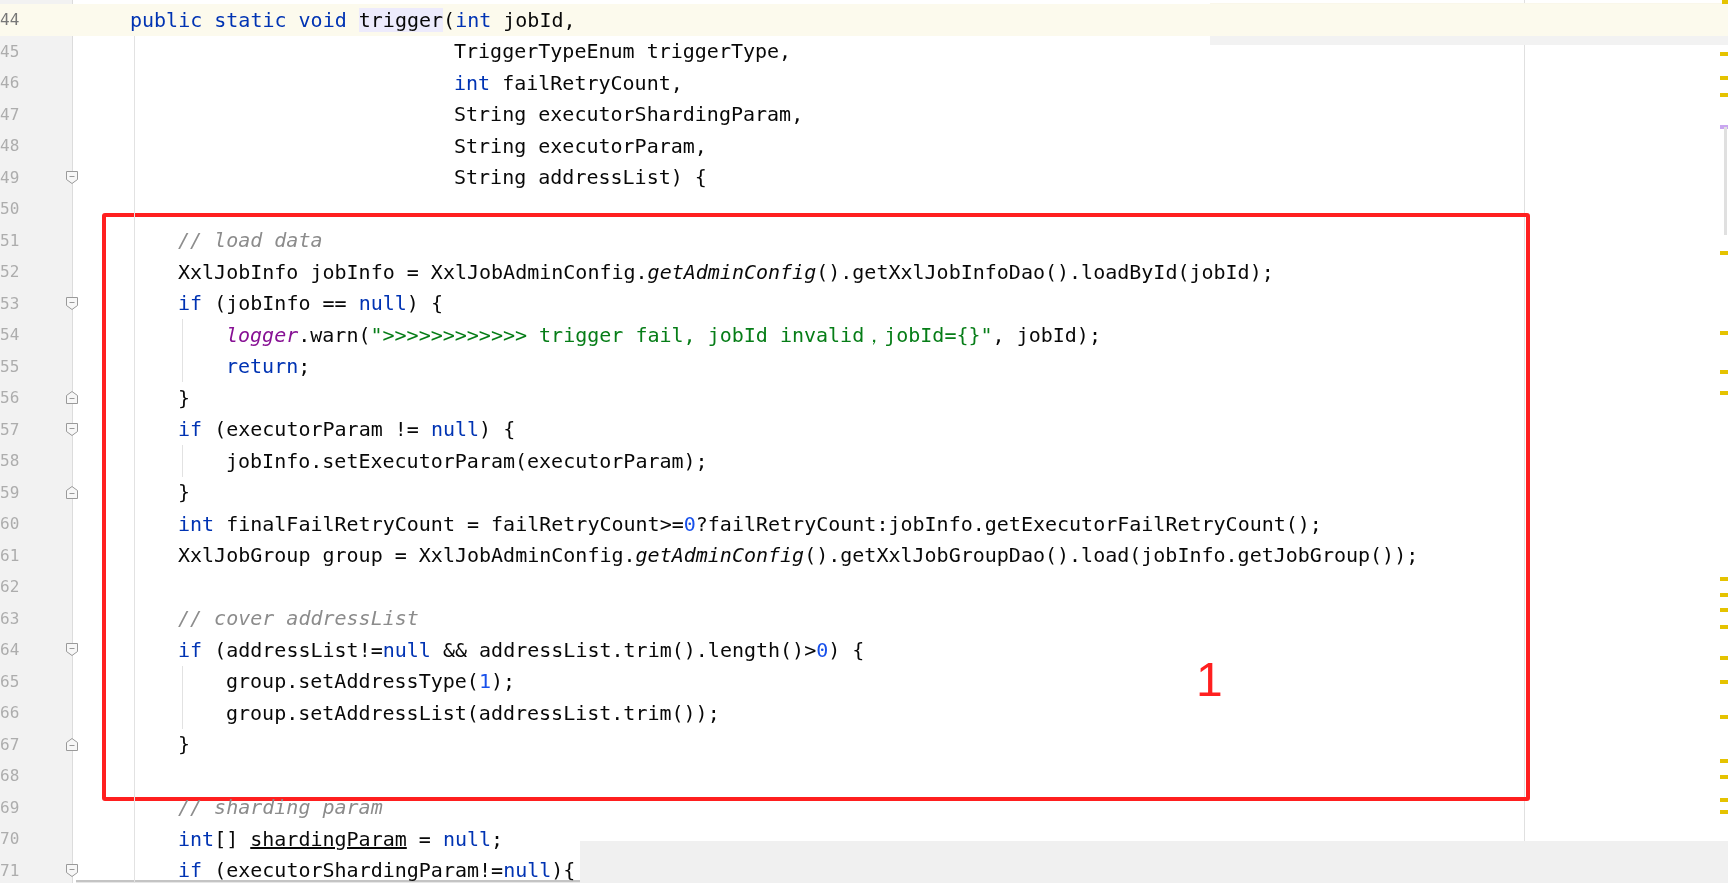 Image resolution: width=1728 pixels, height=883 pixels. Describe the element at coordinates (328, 881) in the screenshot. I see `horizontal-scrollbar` at that location.